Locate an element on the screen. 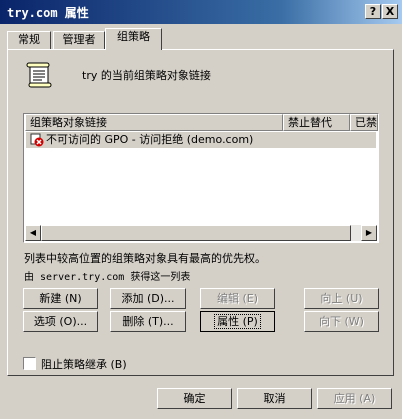 The height and width of the screenshot is (419, 402). title-bar: try.com 属性 ? X is located at coordinates (201, 12).